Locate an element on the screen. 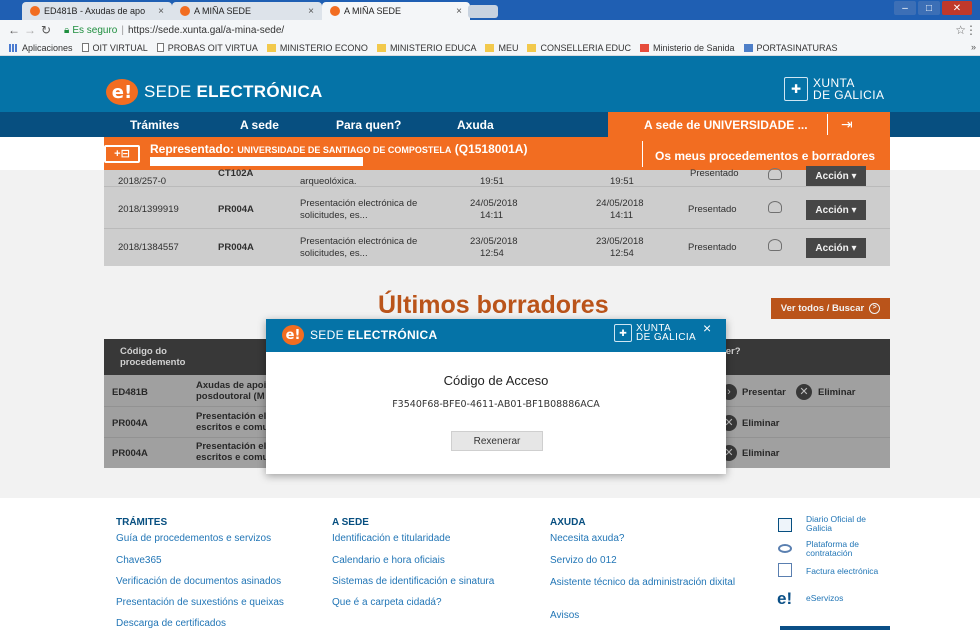 The width and height of the screenshot is (980, 630). modal-title: SEDE ELECTRÓNICA is located at coordinates (373, 335).